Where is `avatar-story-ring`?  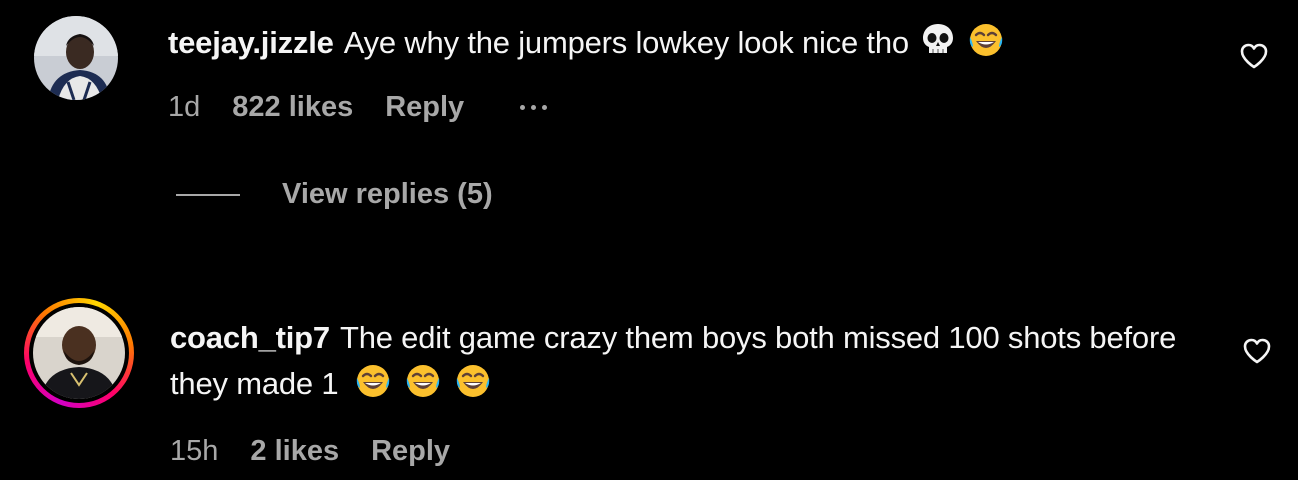 avatar-story-ring is located at coordinates (79, 353).